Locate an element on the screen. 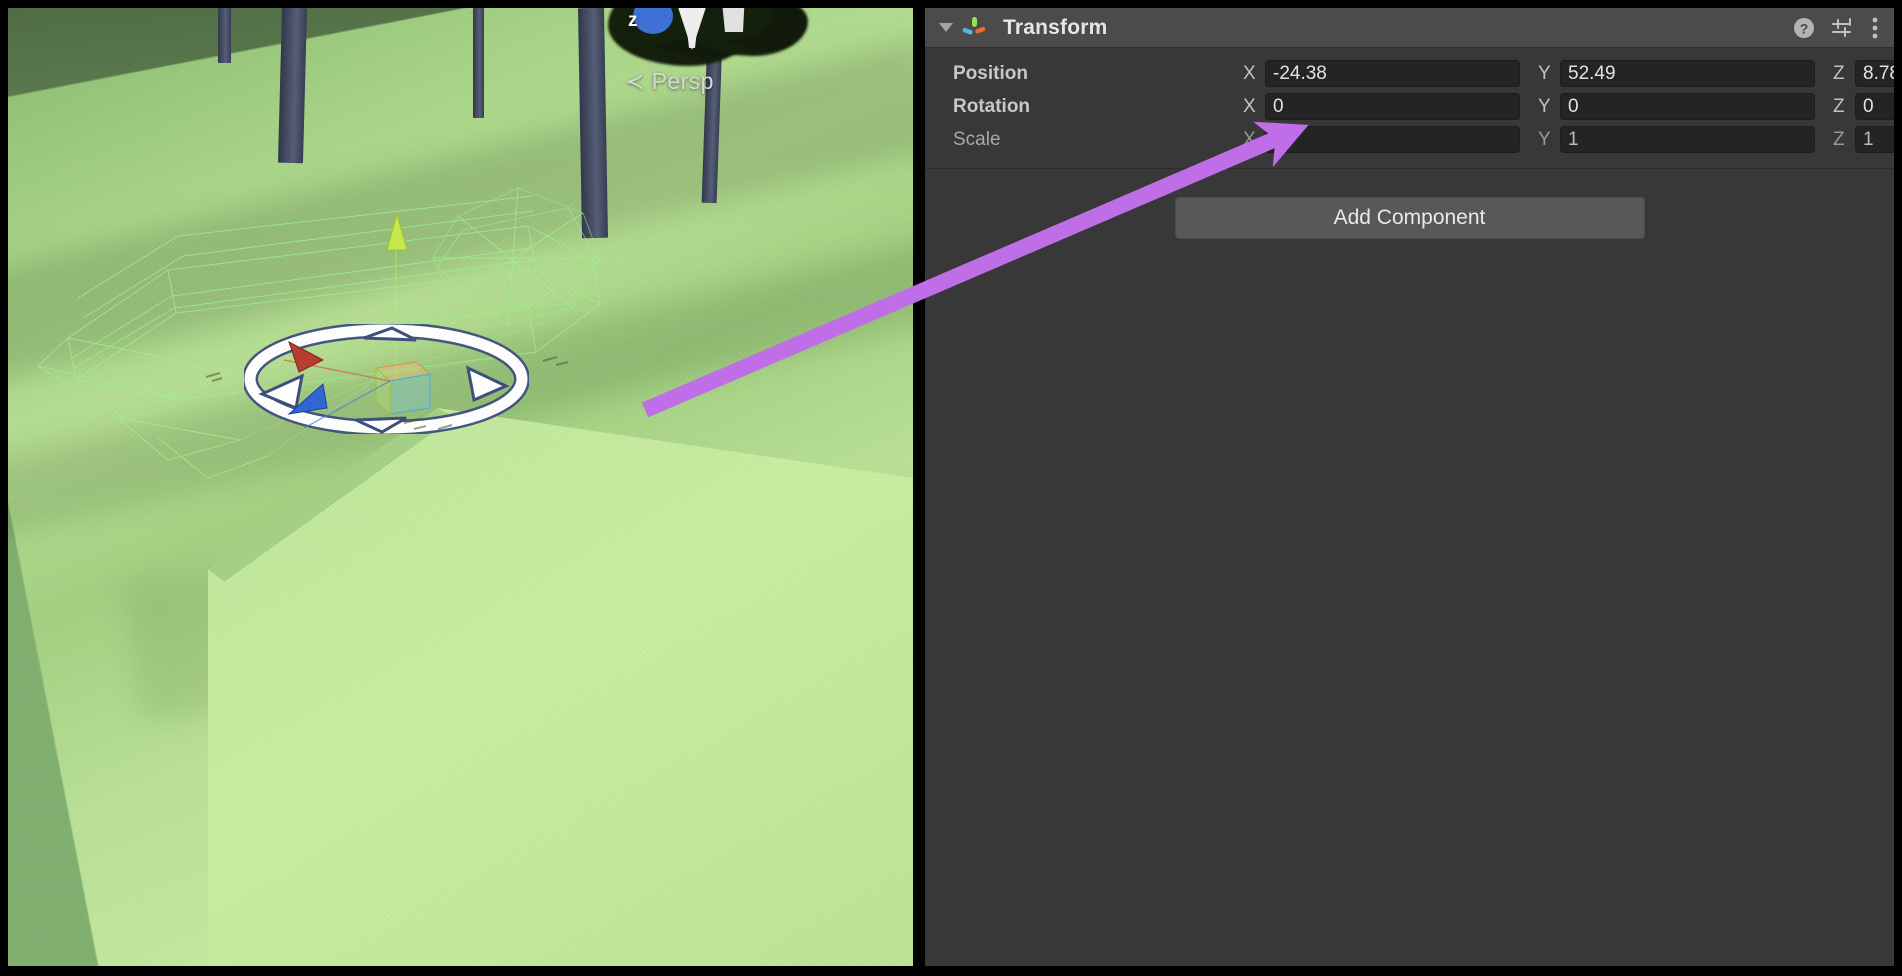  vector3-field-rotation: X Y Z is located at coordinates (1568, 106).